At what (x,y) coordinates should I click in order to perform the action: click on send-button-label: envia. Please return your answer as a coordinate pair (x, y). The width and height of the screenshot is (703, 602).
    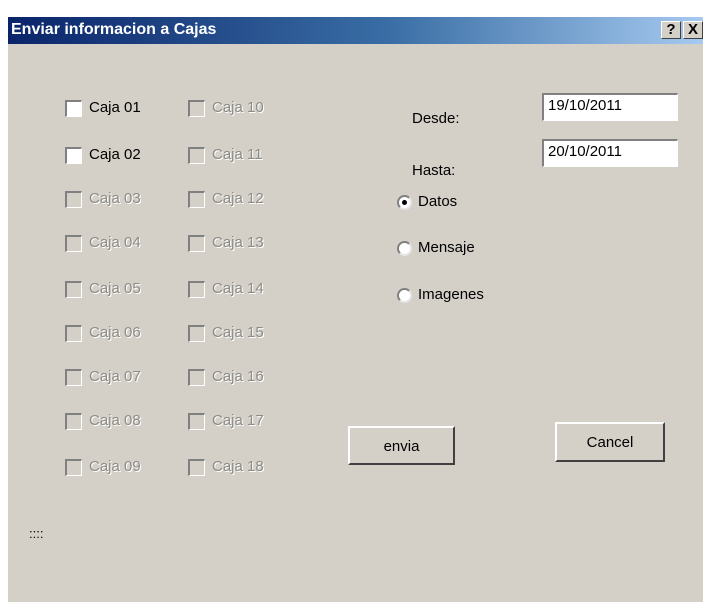
    Looking at the image, I should click on (401, 446).